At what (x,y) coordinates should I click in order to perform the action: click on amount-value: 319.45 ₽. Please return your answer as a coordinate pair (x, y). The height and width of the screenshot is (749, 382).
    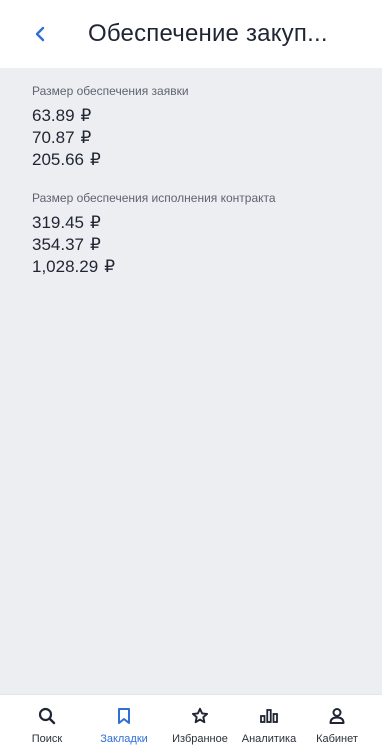
    Looking at the image, I should click on (66, 222).